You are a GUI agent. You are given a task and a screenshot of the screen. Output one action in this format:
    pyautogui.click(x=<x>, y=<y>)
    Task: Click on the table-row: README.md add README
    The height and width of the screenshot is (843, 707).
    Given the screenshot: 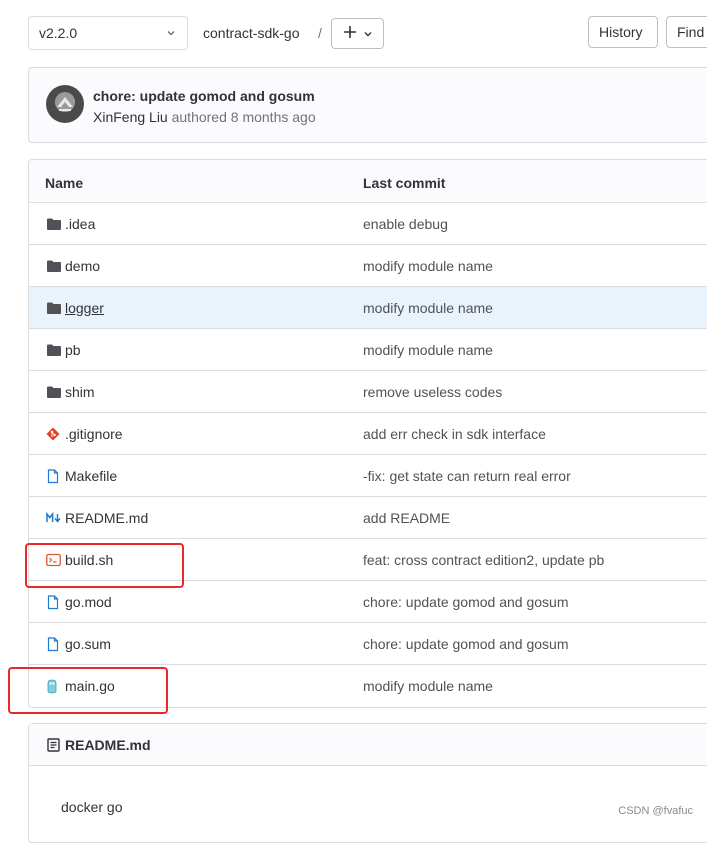 What is the action you would take?
    pyautogui.click(x=368, y=518)
    